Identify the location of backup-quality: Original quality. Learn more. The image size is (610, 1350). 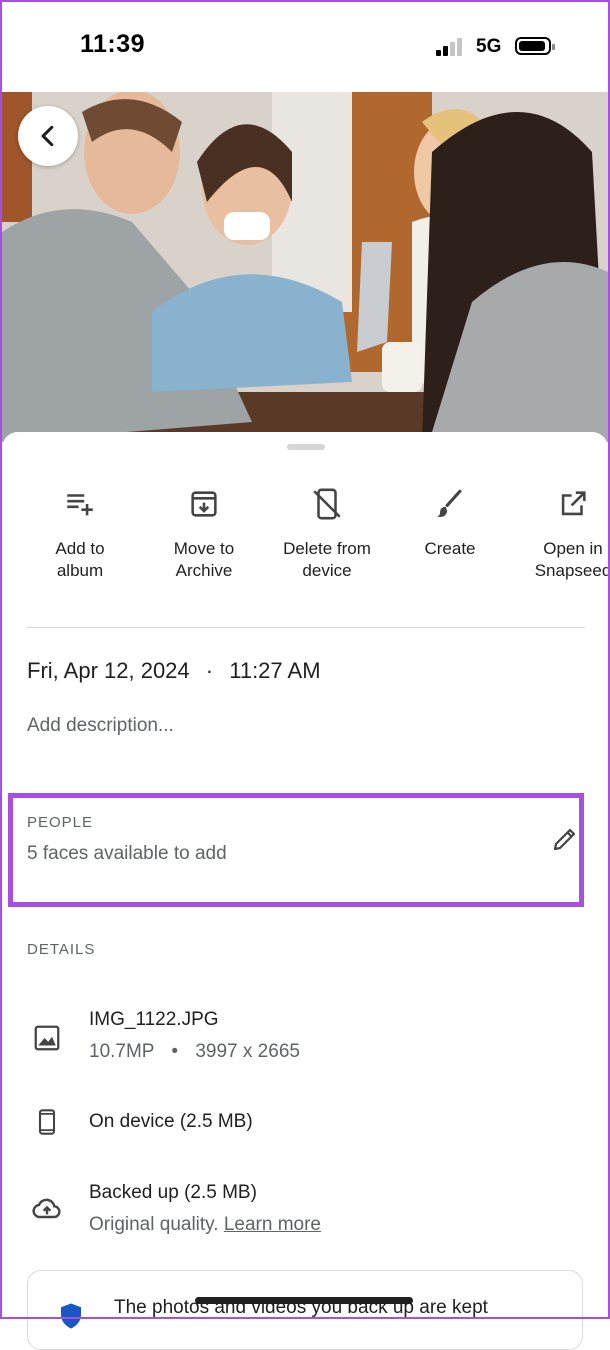
(205, 1225).